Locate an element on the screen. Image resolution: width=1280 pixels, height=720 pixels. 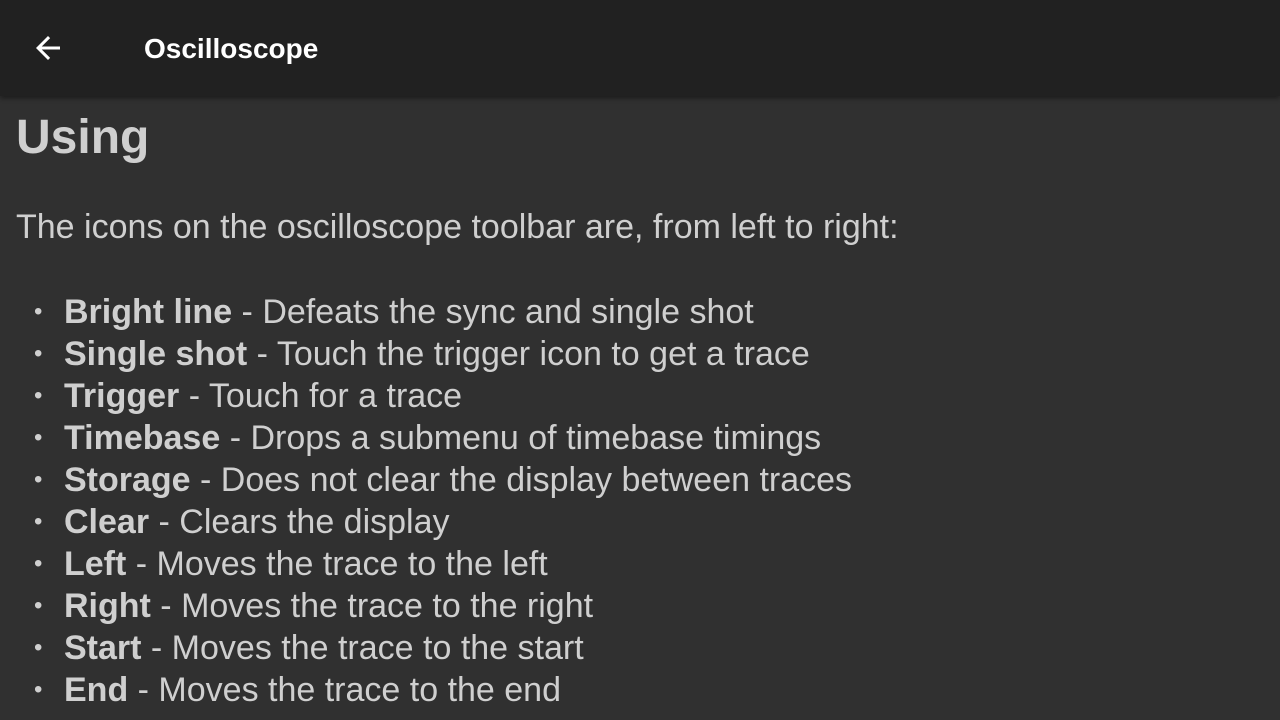
item-term: Clear is located at coordinates (107, 522).